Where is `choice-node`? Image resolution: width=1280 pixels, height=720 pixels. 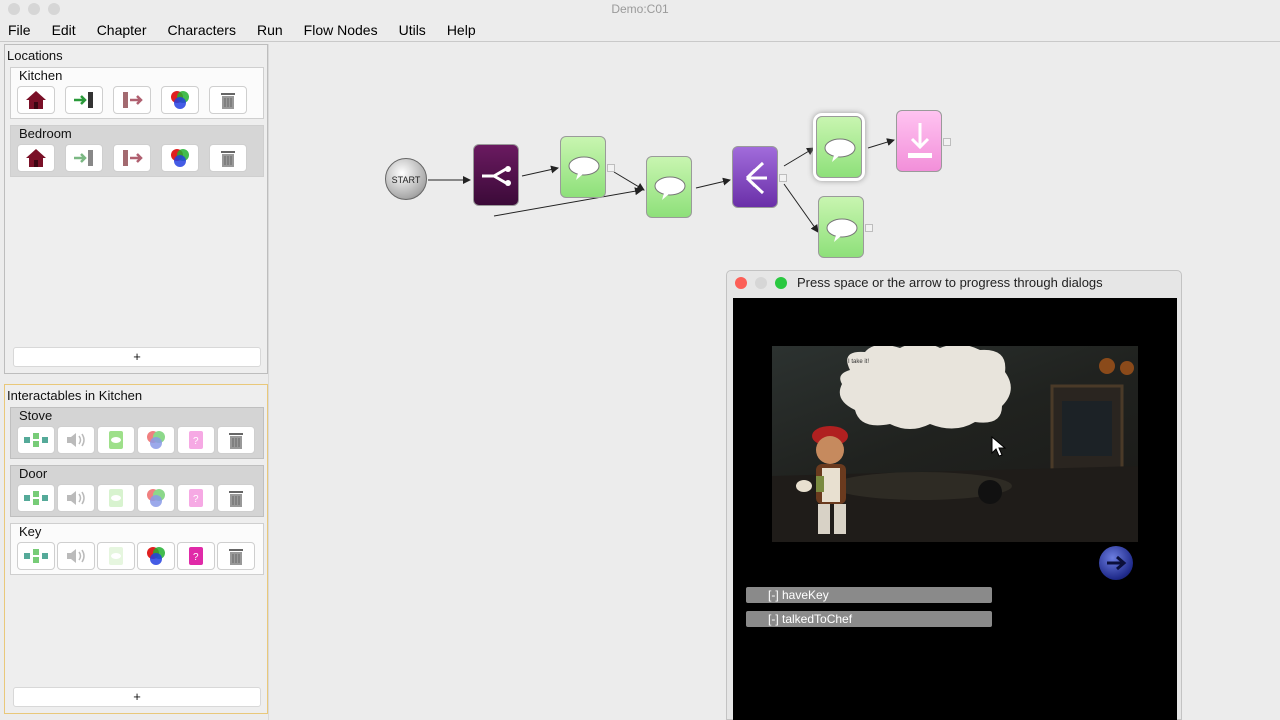 choice-node is located at coordinates (759, 177).